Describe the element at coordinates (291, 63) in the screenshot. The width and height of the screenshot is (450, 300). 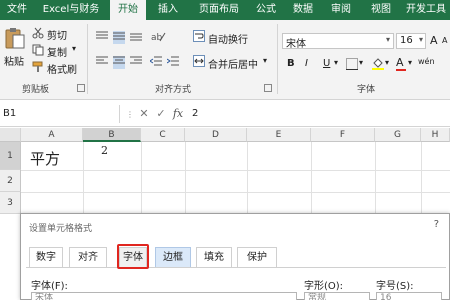
I see `bold-button: B` at that location.